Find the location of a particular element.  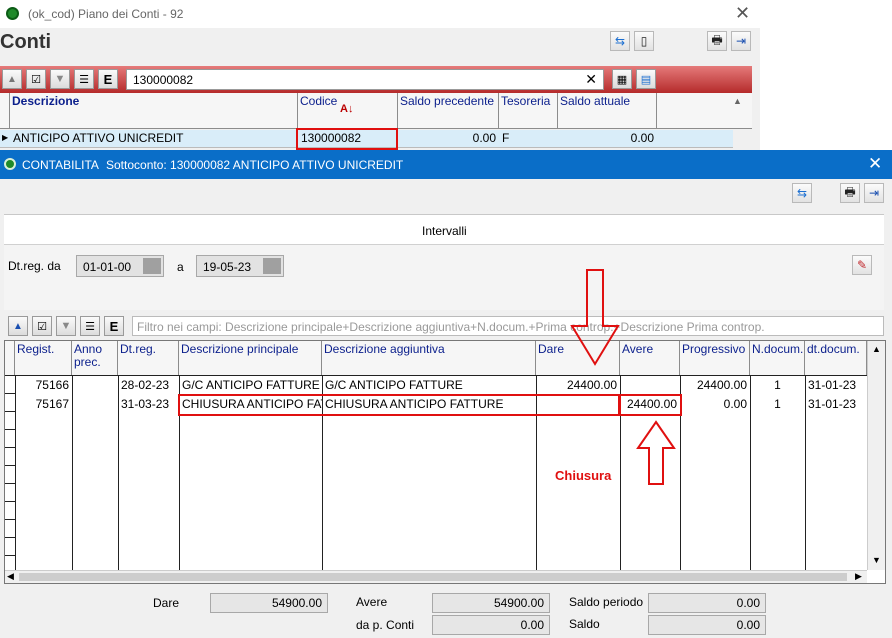

cell-saldo-precedente: 0.00 is located at coordinates (484, 138).